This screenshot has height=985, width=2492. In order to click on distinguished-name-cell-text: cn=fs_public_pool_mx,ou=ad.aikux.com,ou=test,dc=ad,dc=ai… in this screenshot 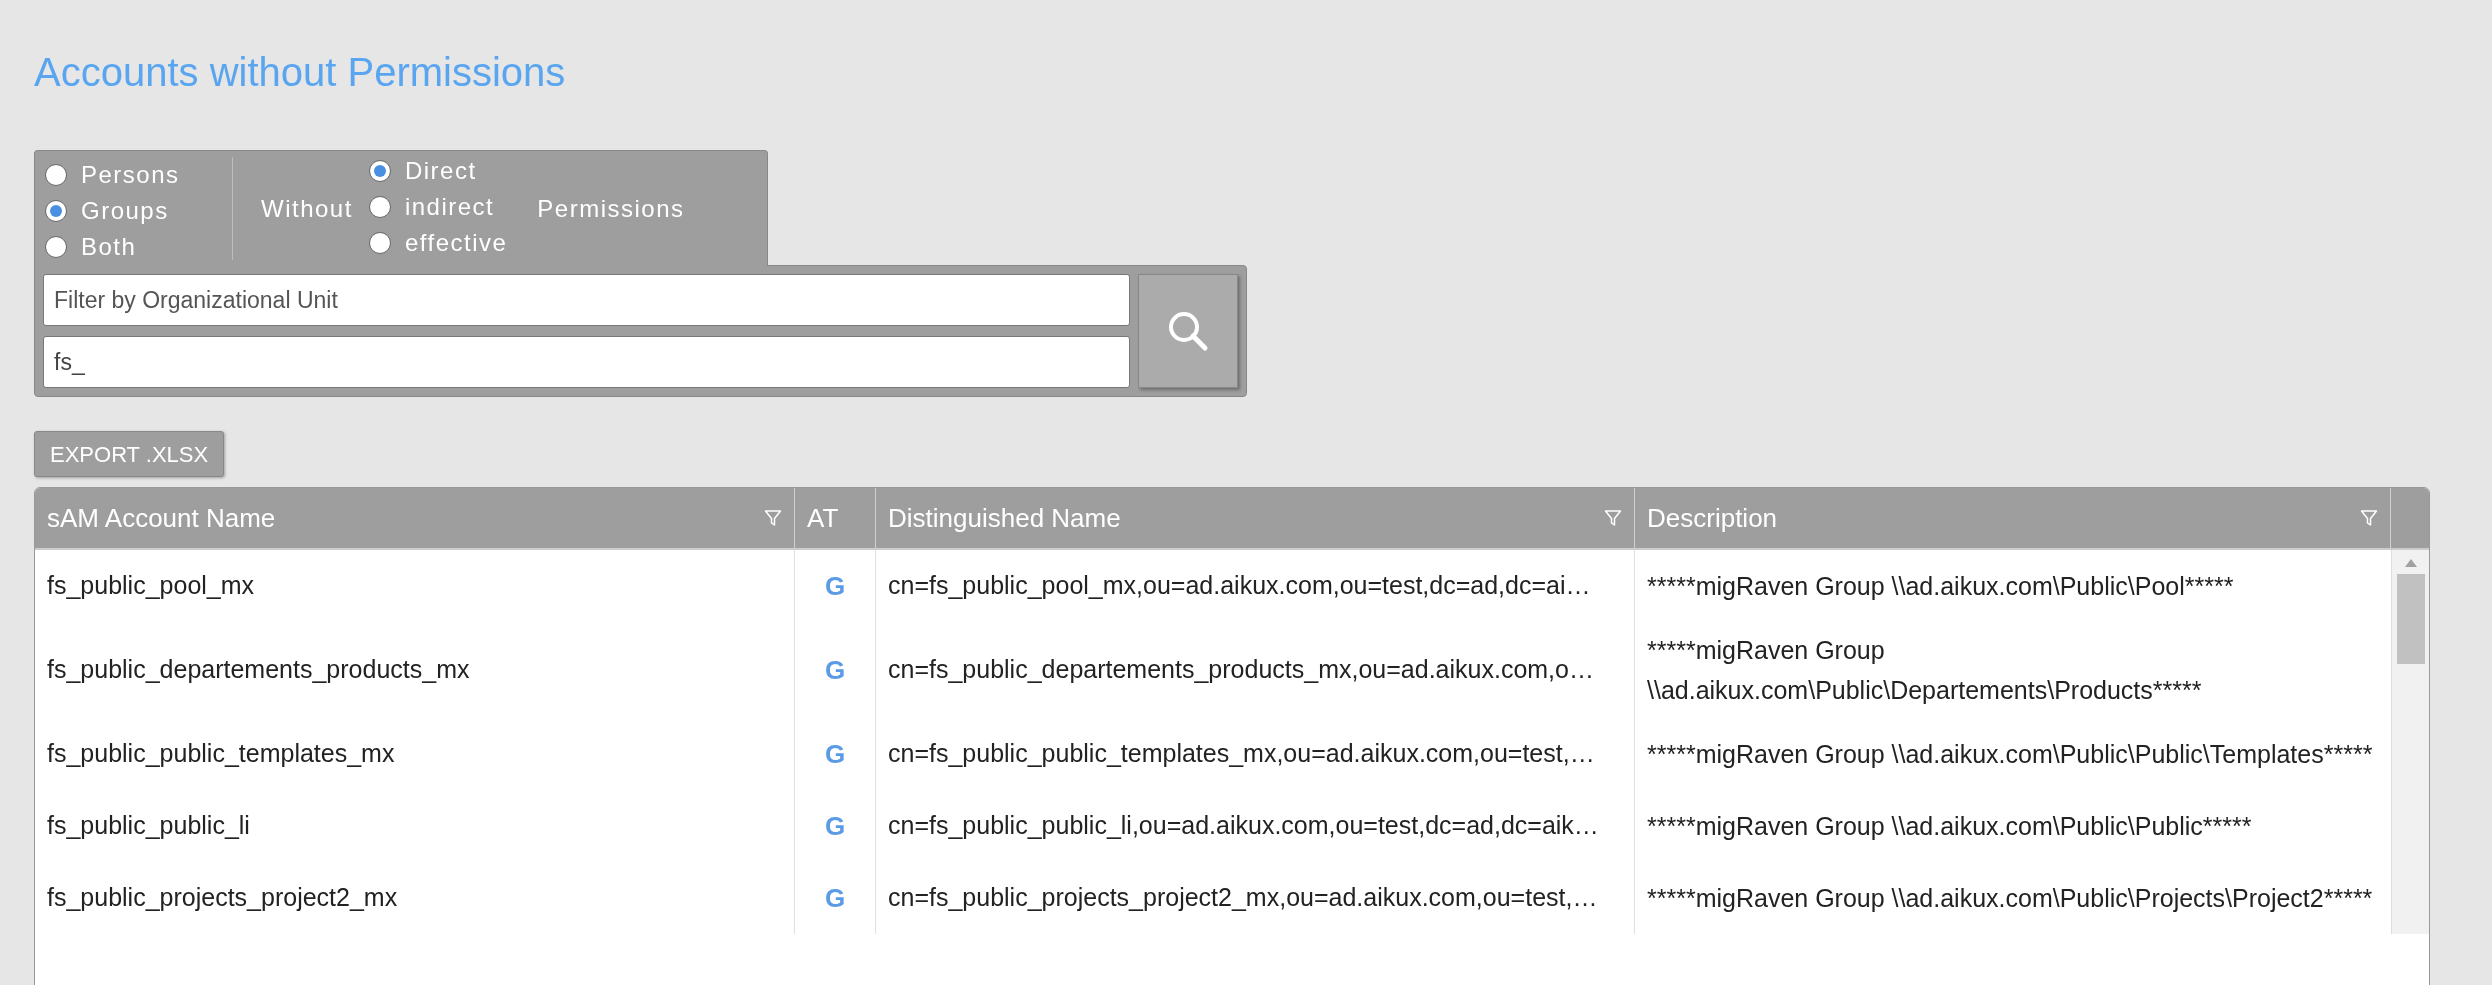, I will do `click(1239, 586)`.